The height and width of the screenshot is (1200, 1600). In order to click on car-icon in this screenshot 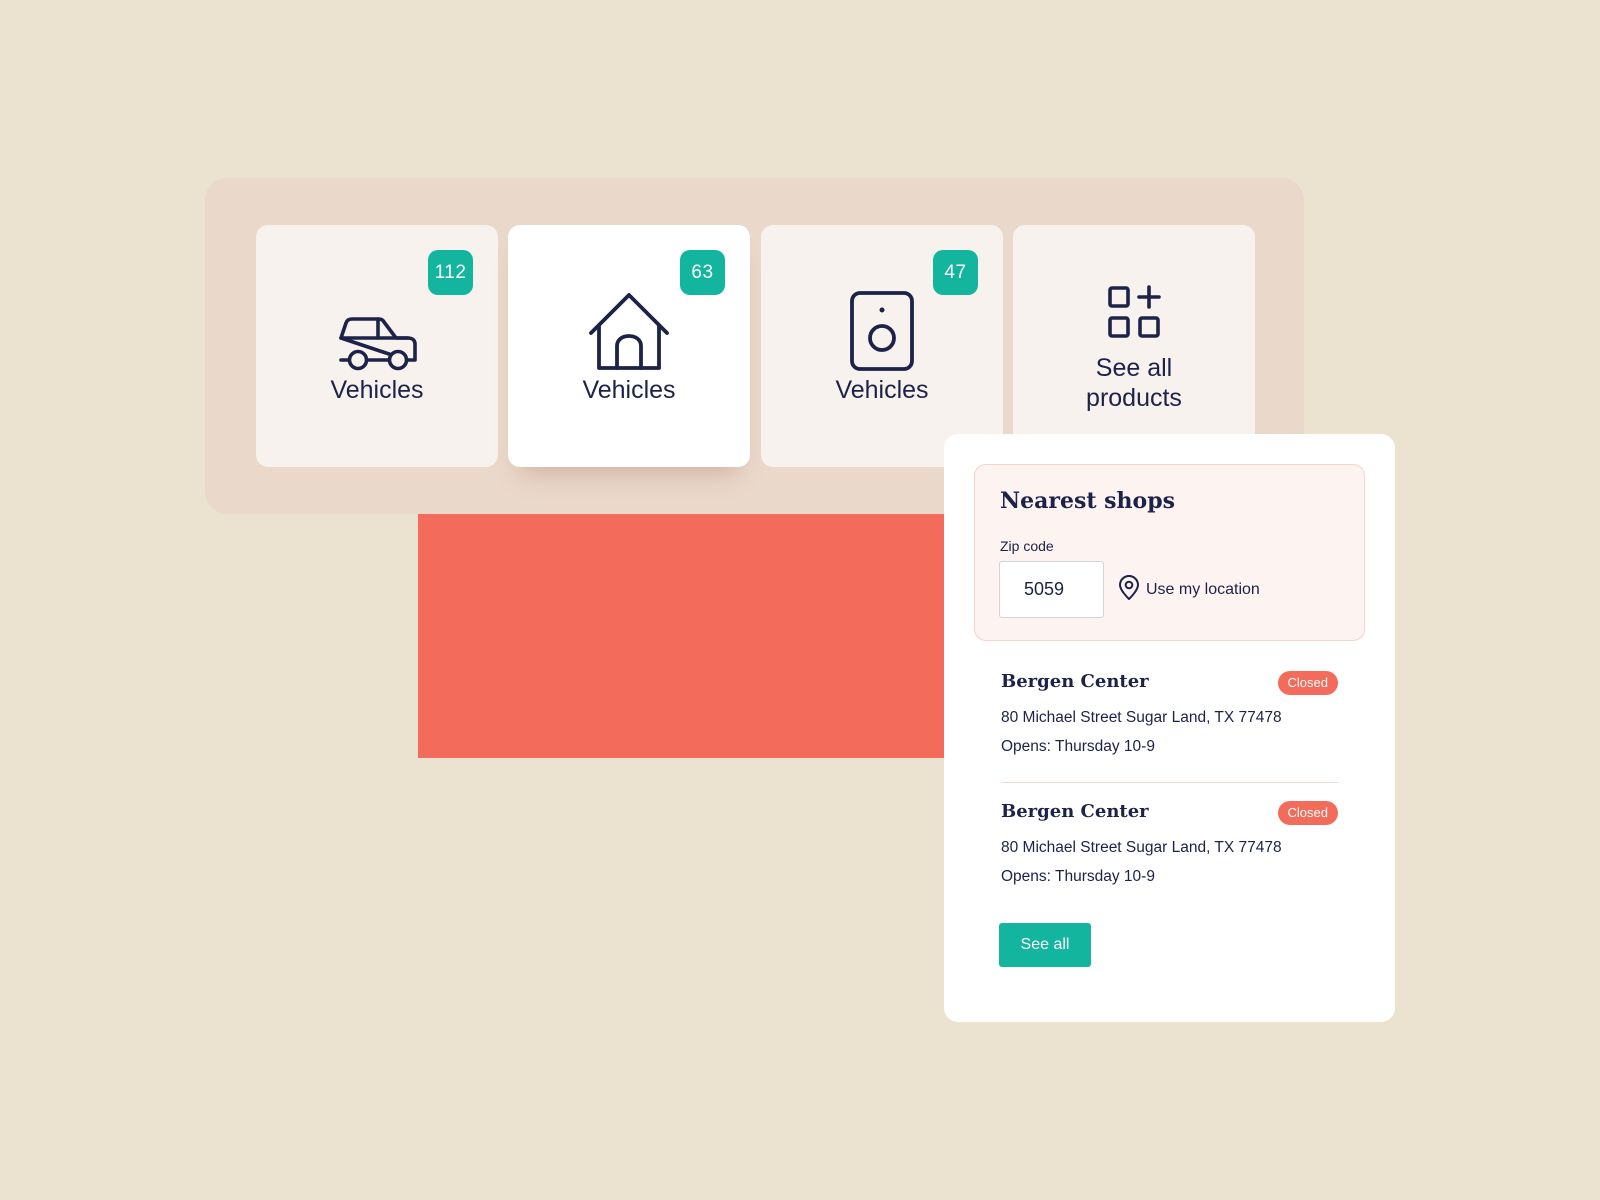, I will do `click(377, 327)`.